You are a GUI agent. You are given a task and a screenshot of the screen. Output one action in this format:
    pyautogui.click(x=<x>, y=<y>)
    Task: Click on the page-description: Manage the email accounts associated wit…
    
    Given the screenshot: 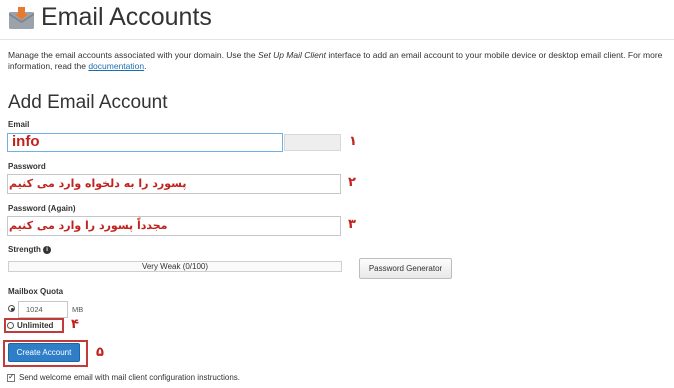 What is the action you would take?
    pyautogui.click(x=335, y=60)
    